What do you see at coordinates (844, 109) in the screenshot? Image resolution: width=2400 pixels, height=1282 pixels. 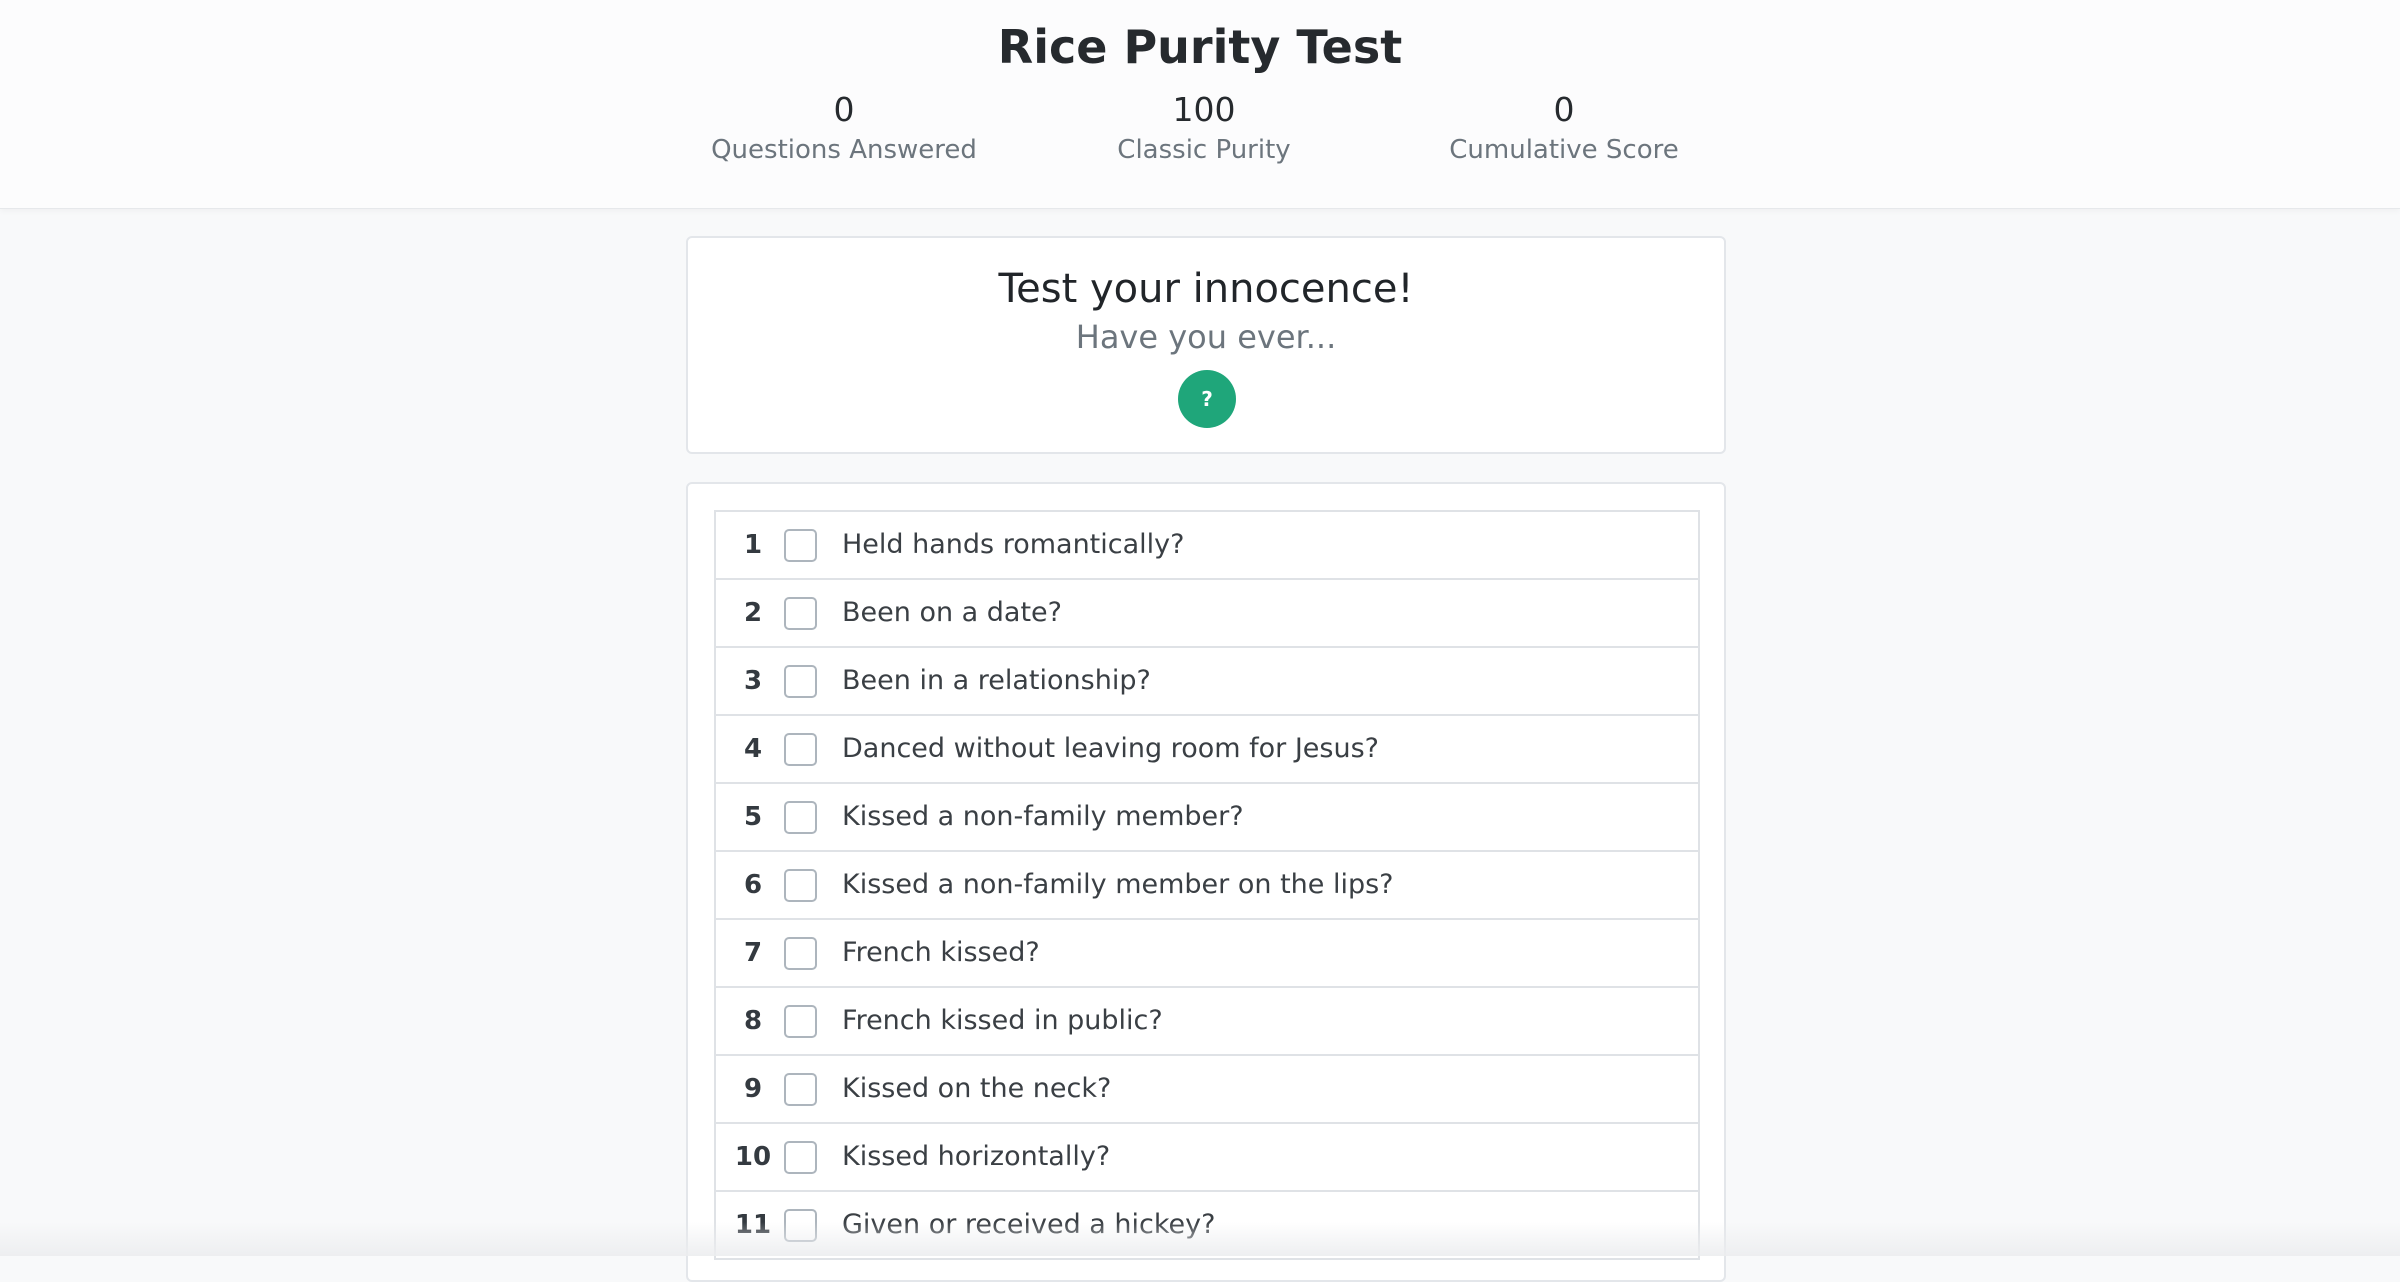 I see `questions-answered-value: 0` at bounding box center [844, 109].